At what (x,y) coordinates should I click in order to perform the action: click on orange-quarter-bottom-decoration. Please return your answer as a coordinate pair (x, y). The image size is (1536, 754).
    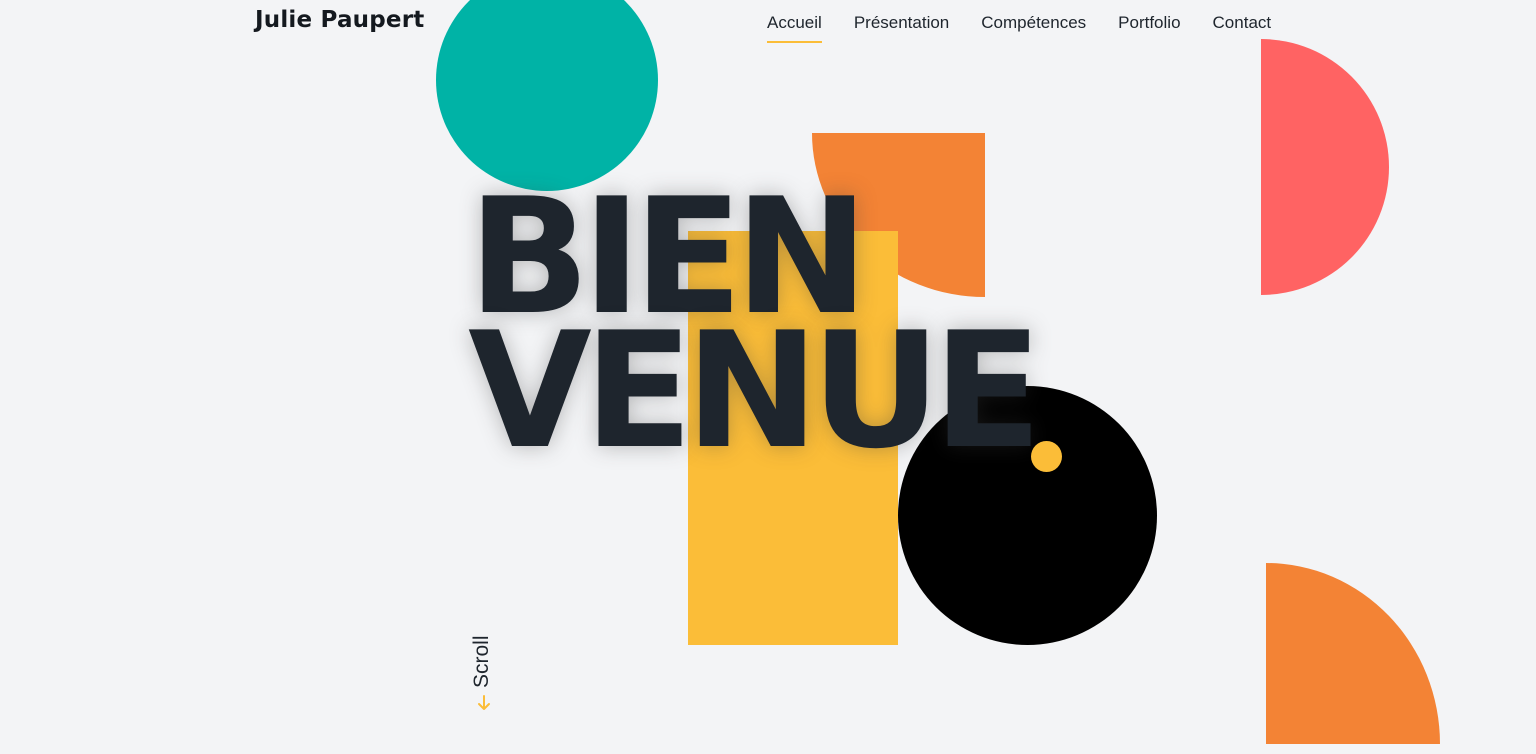
    Looking at the image, I should click on (1353, 653).